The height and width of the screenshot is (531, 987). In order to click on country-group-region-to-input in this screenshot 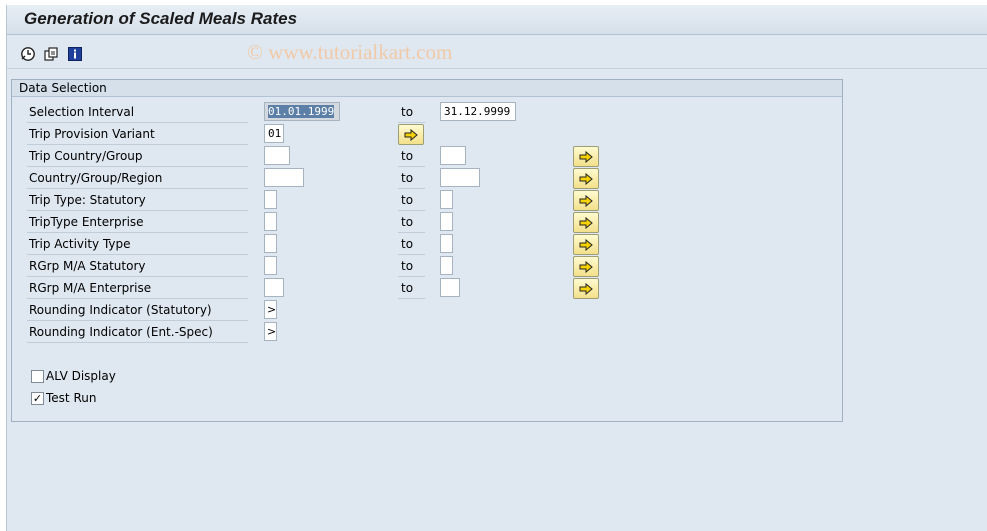, I will do `click(460, 177)`.